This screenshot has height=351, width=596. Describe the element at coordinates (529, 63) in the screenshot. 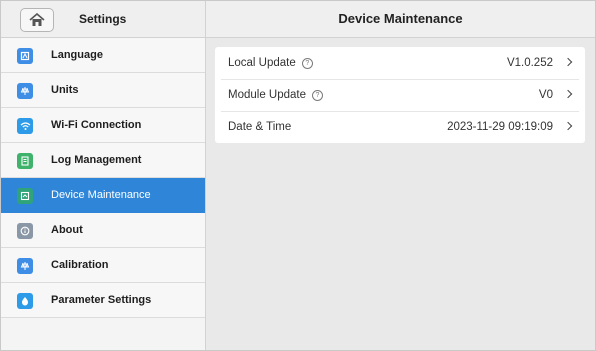

I see `row-value: V1.0.252` at that location.